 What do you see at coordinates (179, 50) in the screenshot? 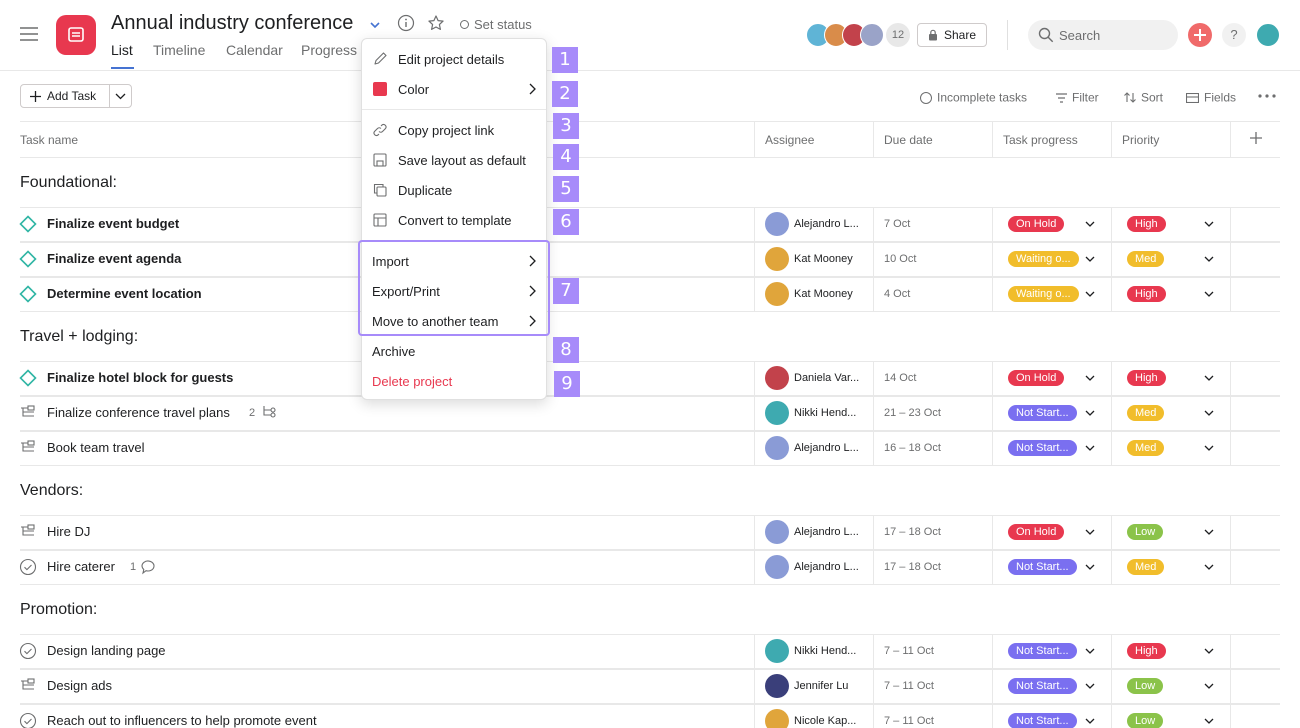
I see `tab-timeline: Timeline` at bounding box center [179, 50].